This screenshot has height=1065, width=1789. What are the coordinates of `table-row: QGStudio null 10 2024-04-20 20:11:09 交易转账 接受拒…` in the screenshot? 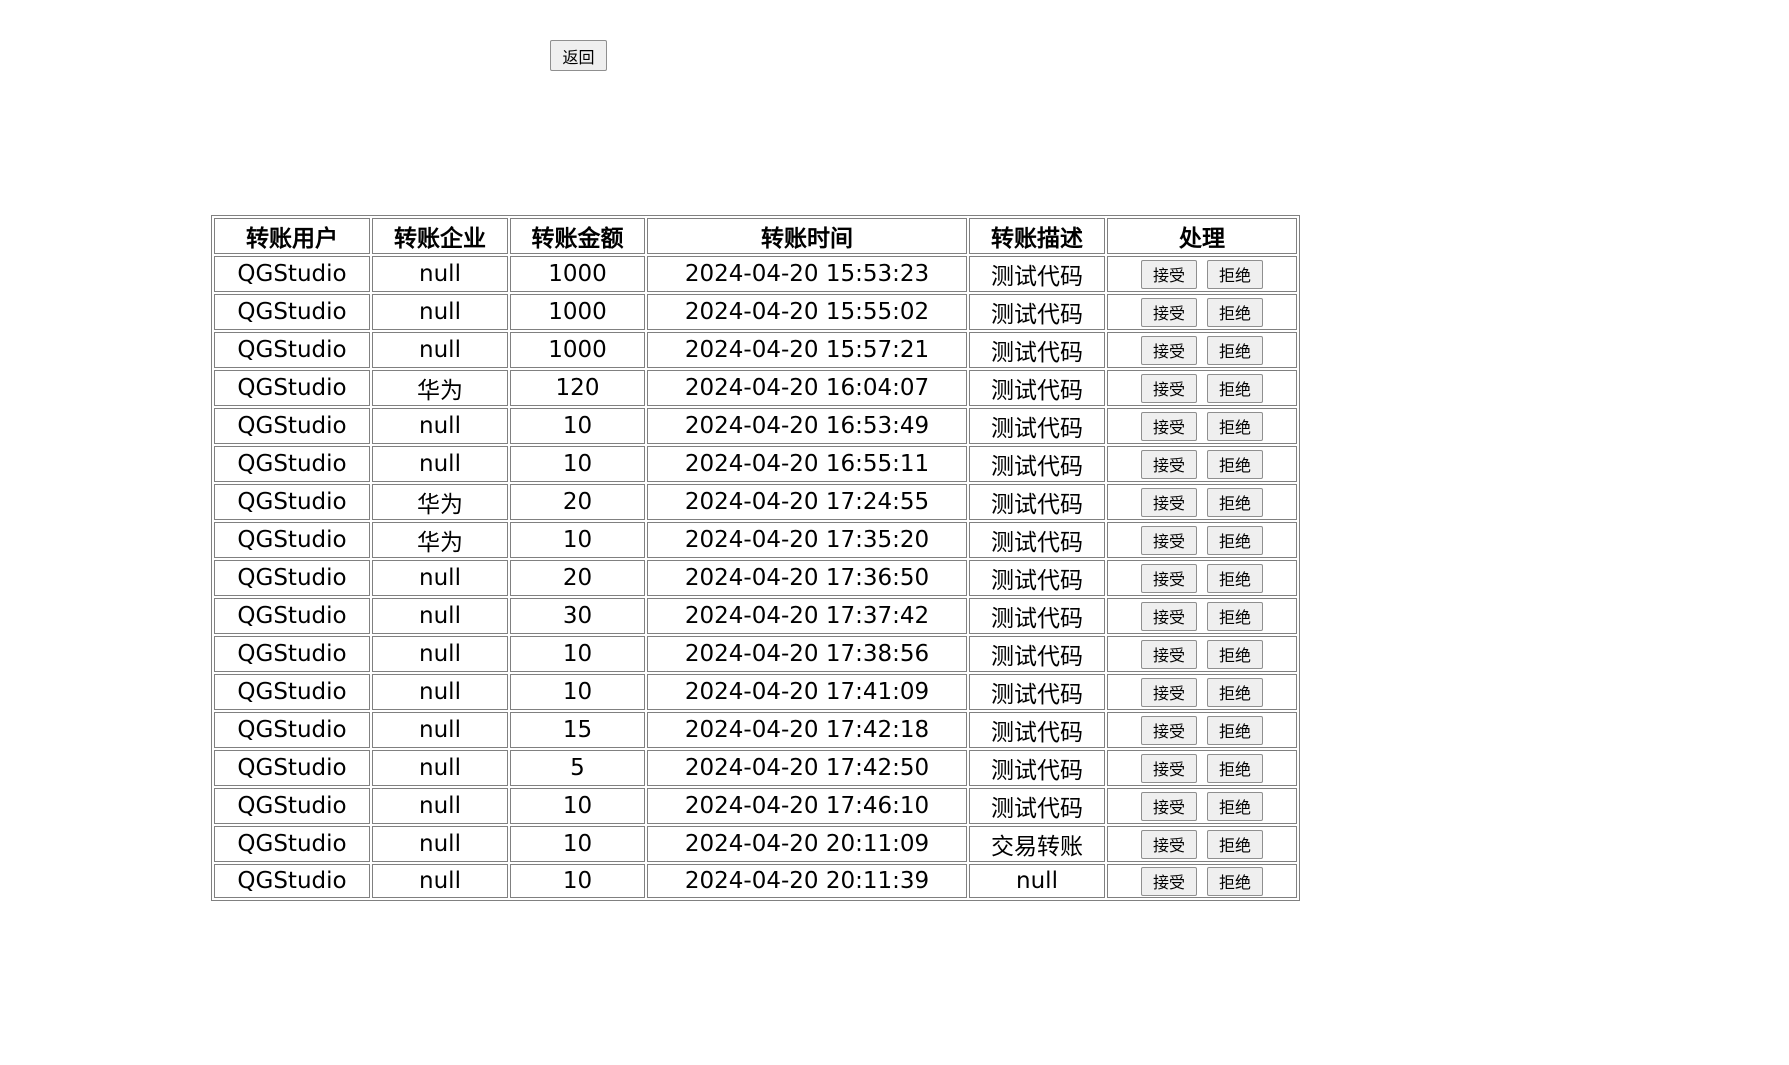 It's located at (755, 844).